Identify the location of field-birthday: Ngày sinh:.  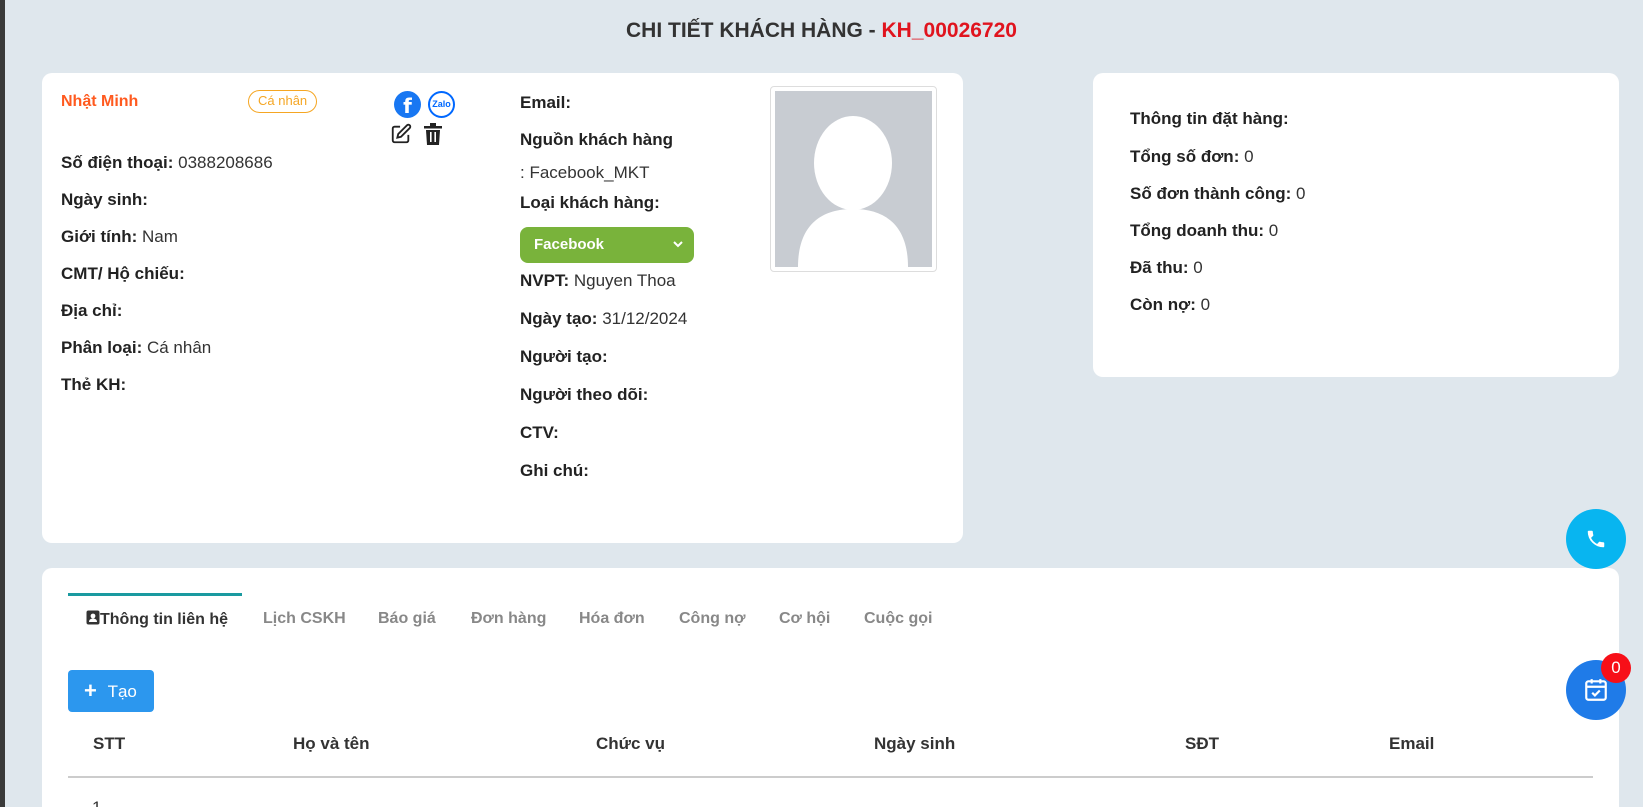
(104, 199).